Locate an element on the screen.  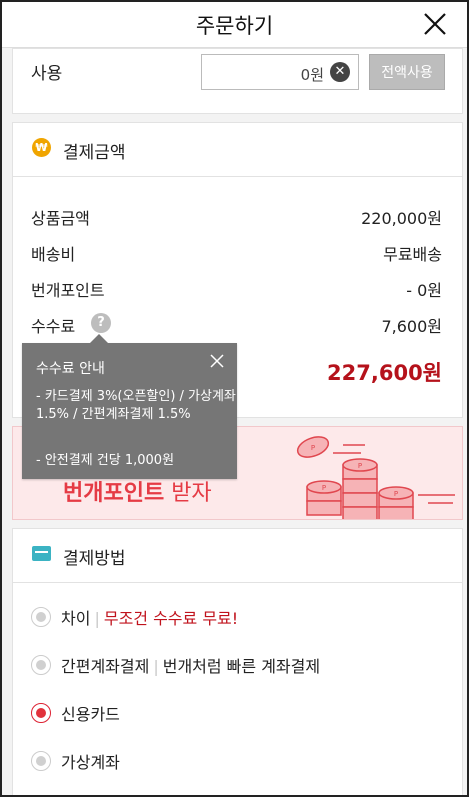
header: 주문하기 is located at coordinates (234, 25).